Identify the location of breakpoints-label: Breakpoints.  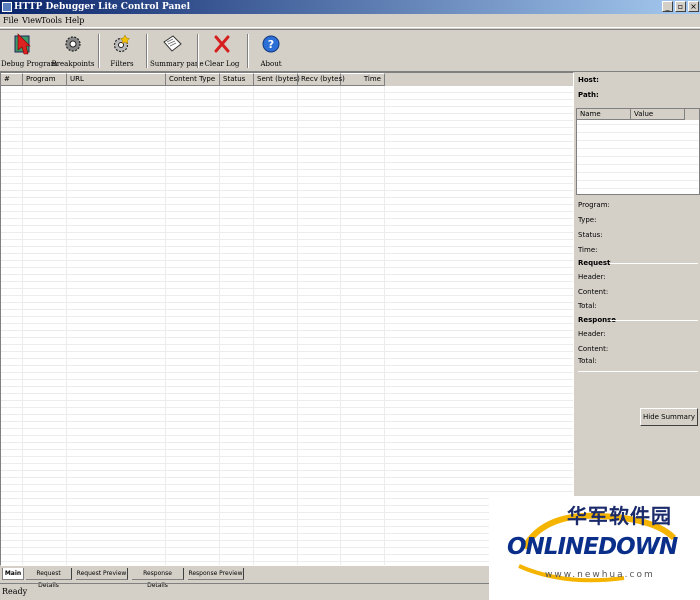
(73, 64).